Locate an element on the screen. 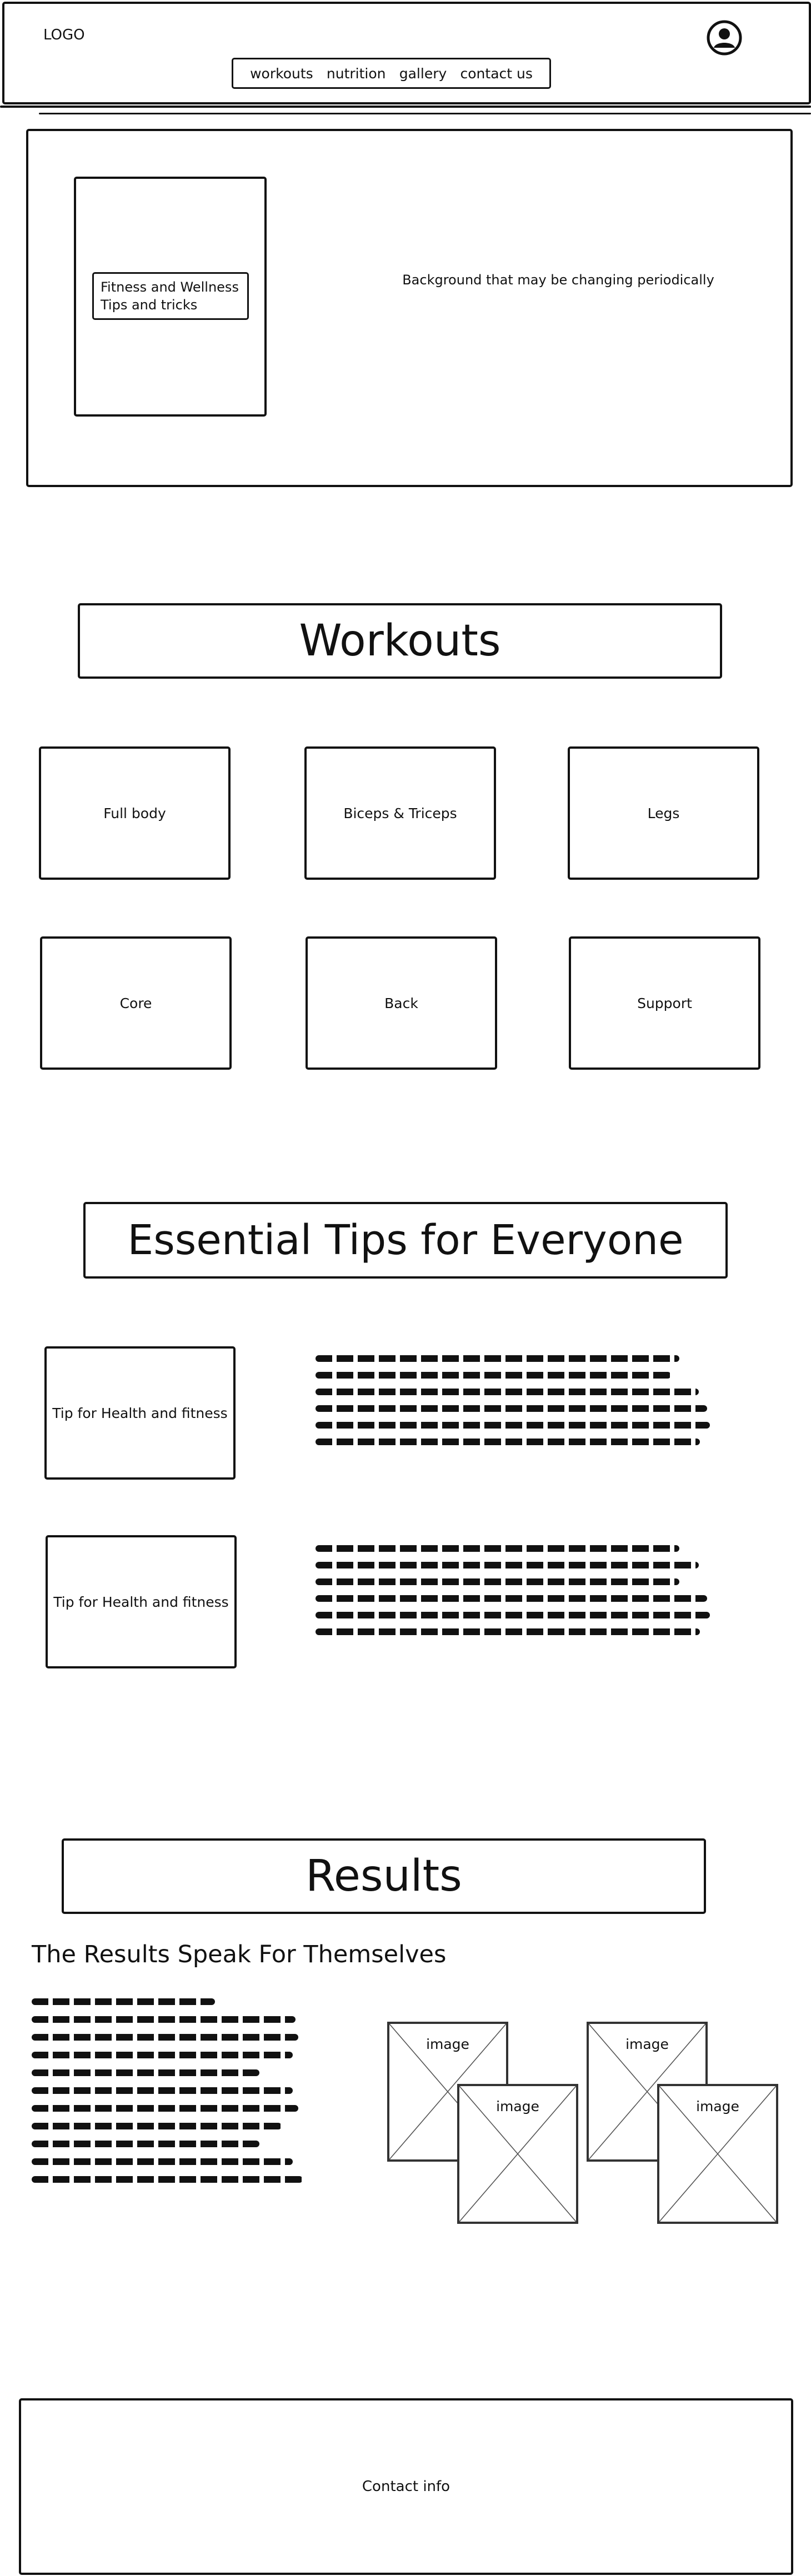 The image size is (811, 2576). workout-card-support: Support is located at coordinates (665, 1003).